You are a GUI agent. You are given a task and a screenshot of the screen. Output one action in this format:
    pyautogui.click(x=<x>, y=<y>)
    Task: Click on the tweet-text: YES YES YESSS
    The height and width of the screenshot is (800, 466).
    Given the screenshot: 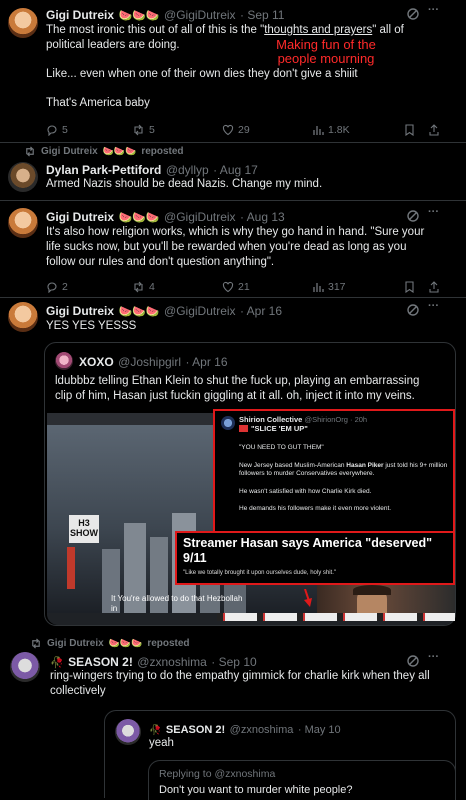 What is the action you would take?
    pyautogui.click(x=91, y=326)
    